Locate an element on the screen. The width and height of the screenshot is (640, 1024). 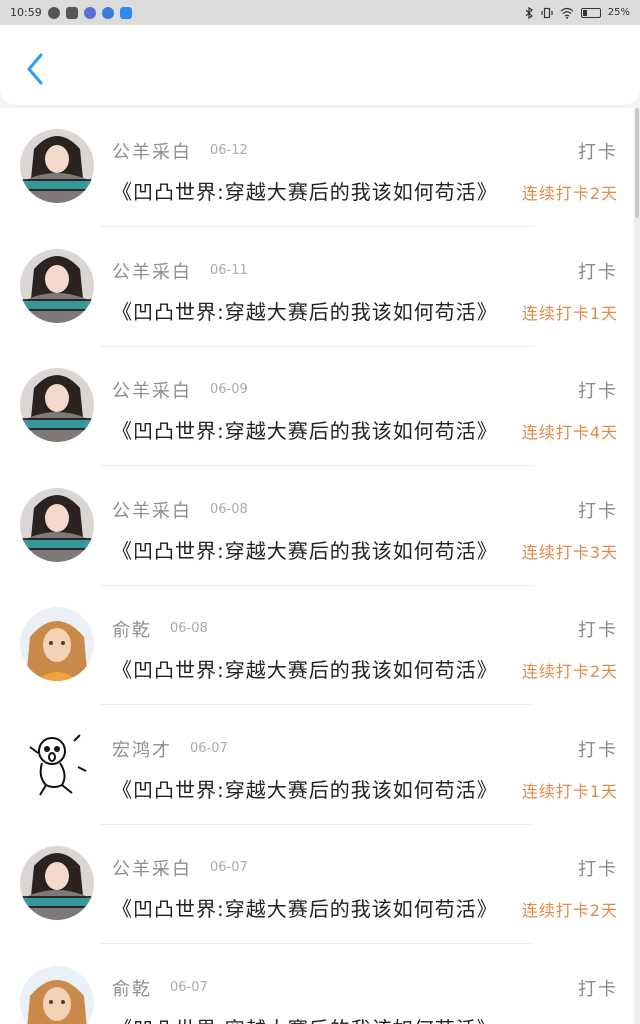
status-left: 10:59 is located at coordinates (71, 12).